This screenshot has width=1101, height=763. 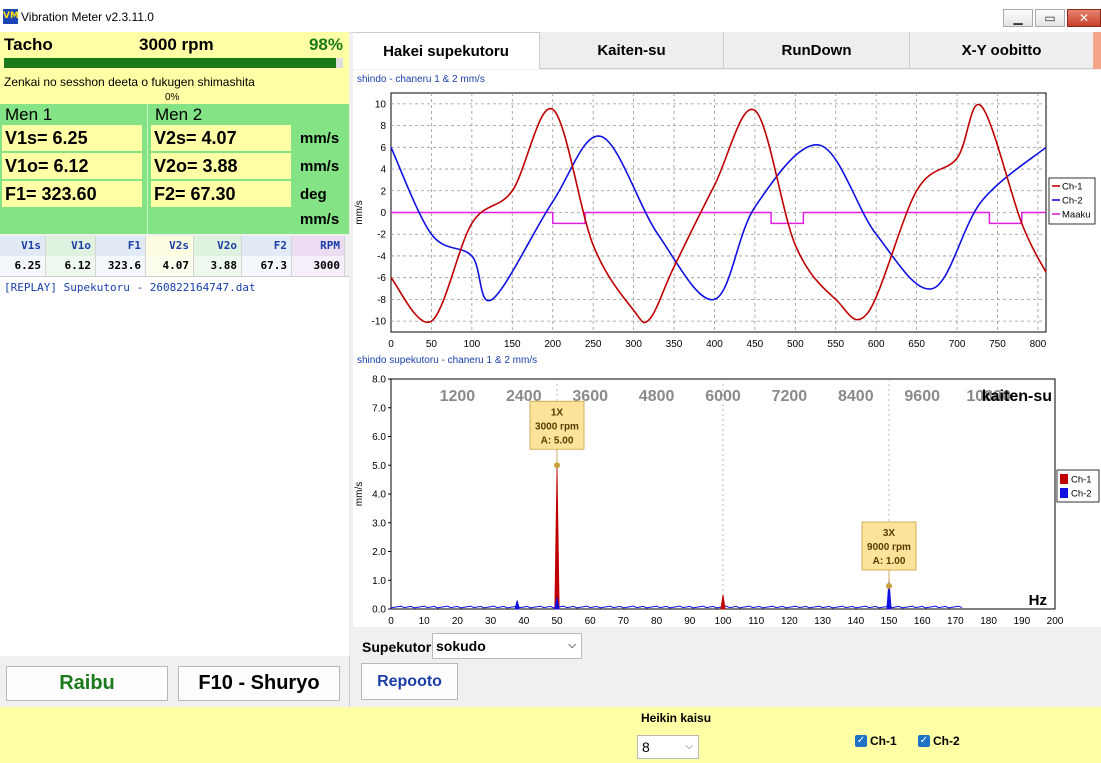 I want to click on plane2-title: Men 2, so click(x=179, y=114).